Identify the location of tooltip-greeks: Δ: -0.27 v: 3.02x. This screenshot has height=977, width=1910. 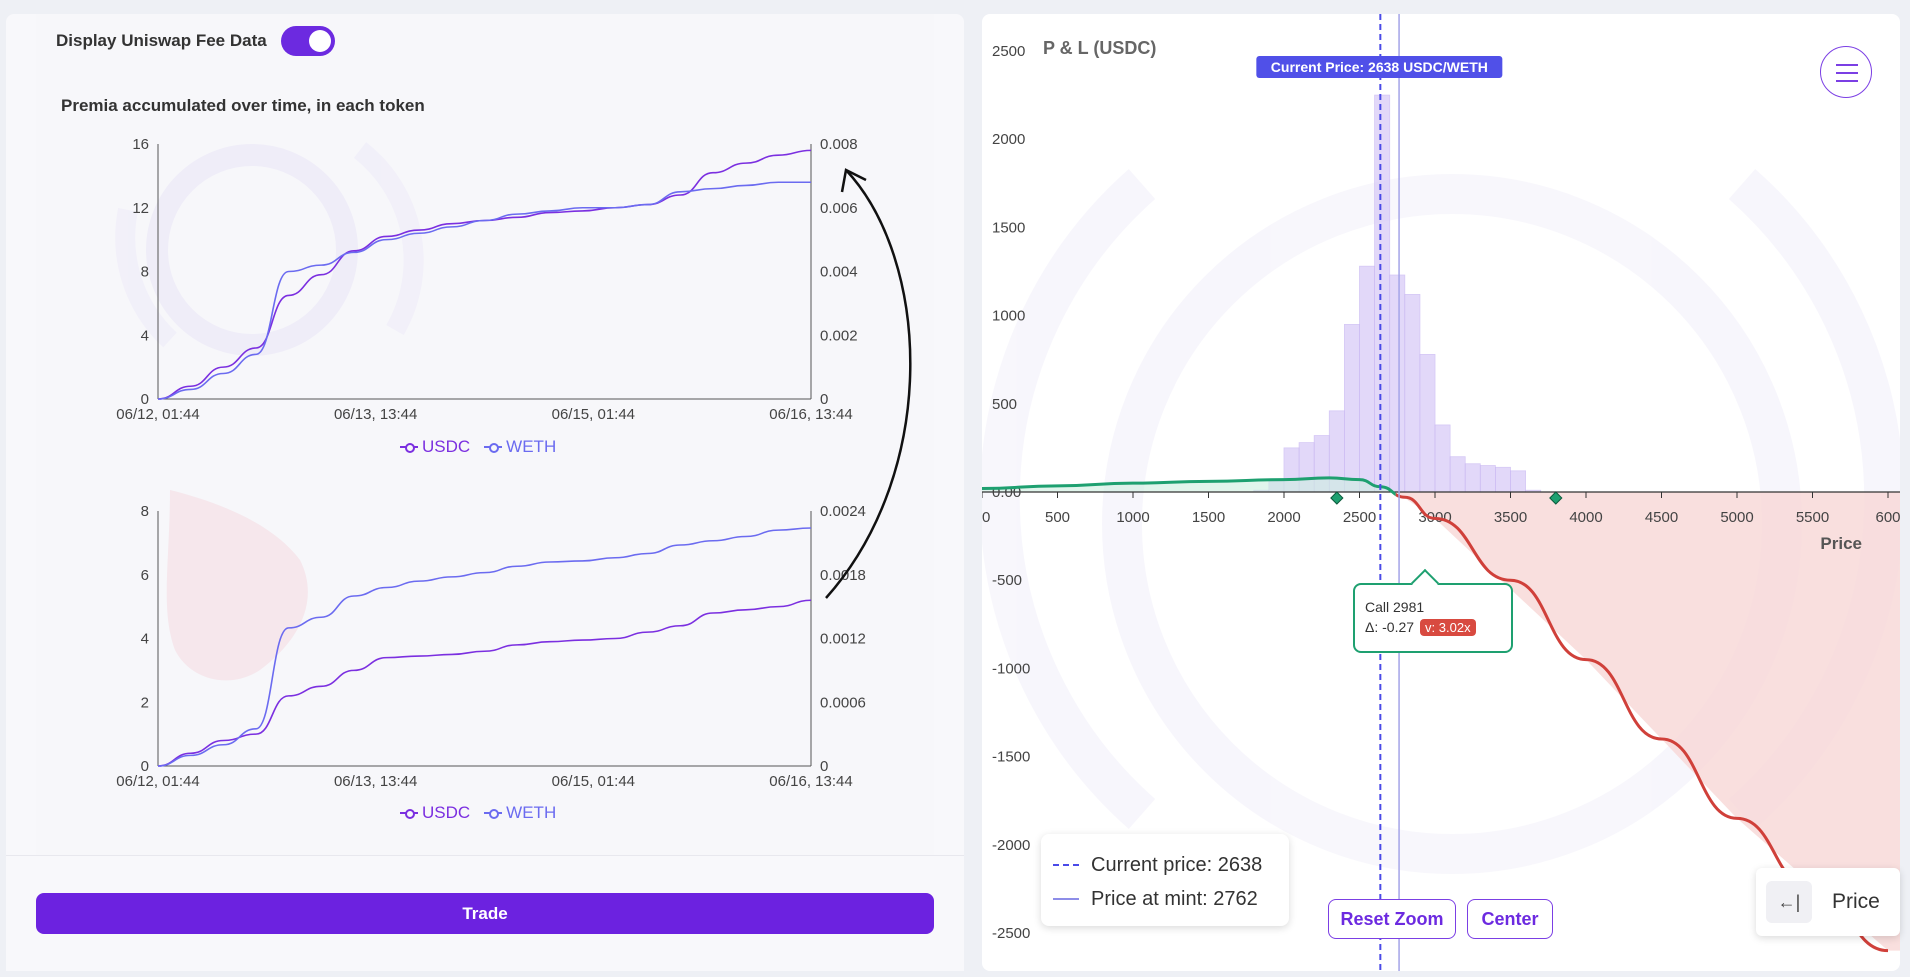
(1433, 627).